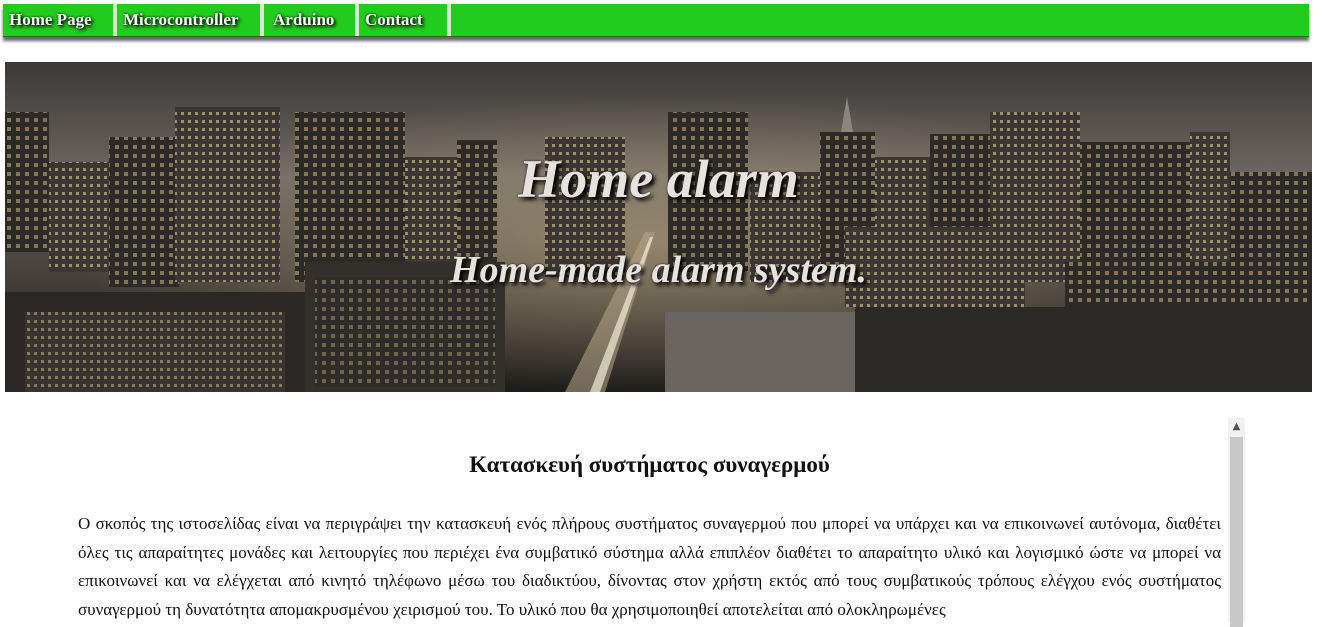  What do you see at coordinates (658, 270) in the screenshot?
I see `banner-subtitle: Home-made alarm system.` at bounding box center [658, 270].